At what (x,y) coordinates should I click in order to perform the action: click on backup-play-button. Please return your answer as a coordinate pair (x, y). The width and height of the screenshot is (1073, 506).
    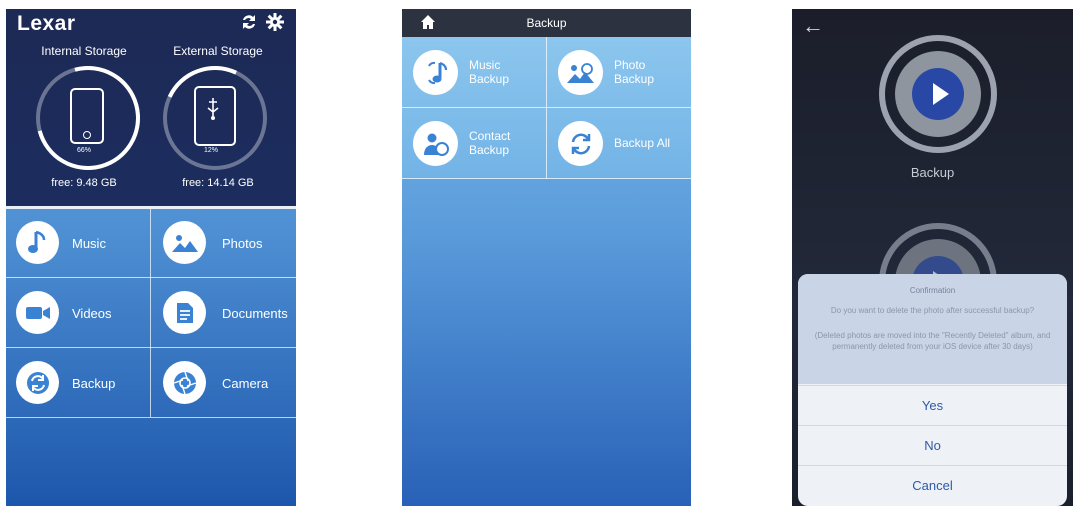
    Looking at the image, I should click on (938, 94).